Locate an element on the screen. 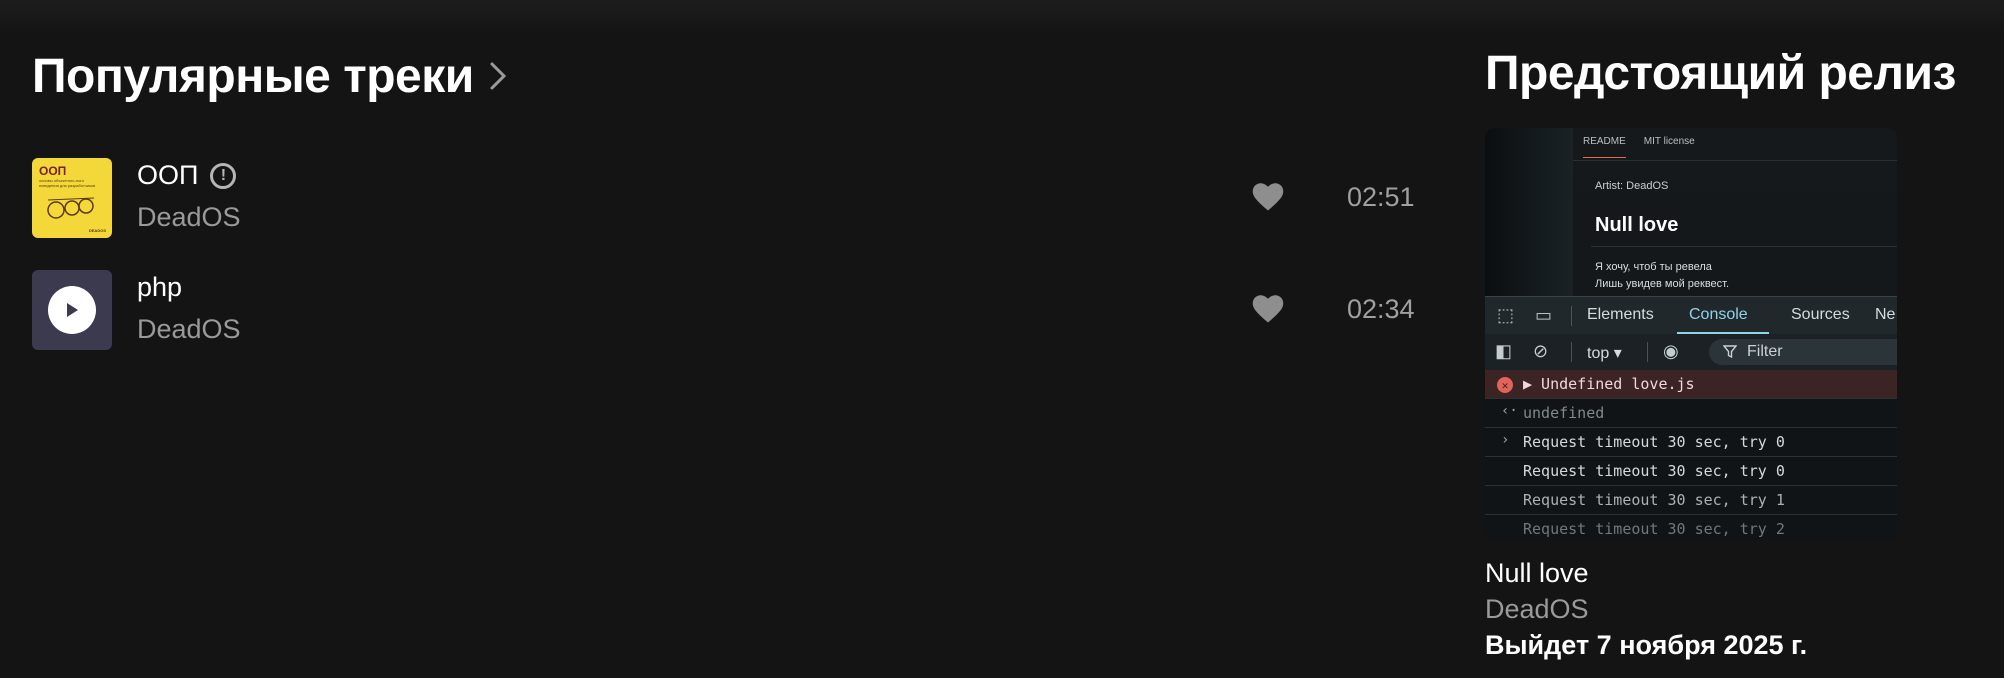  cover-lyric-line: Я хочу, чтоб ты ревела is located at coordinates (1653, 267).